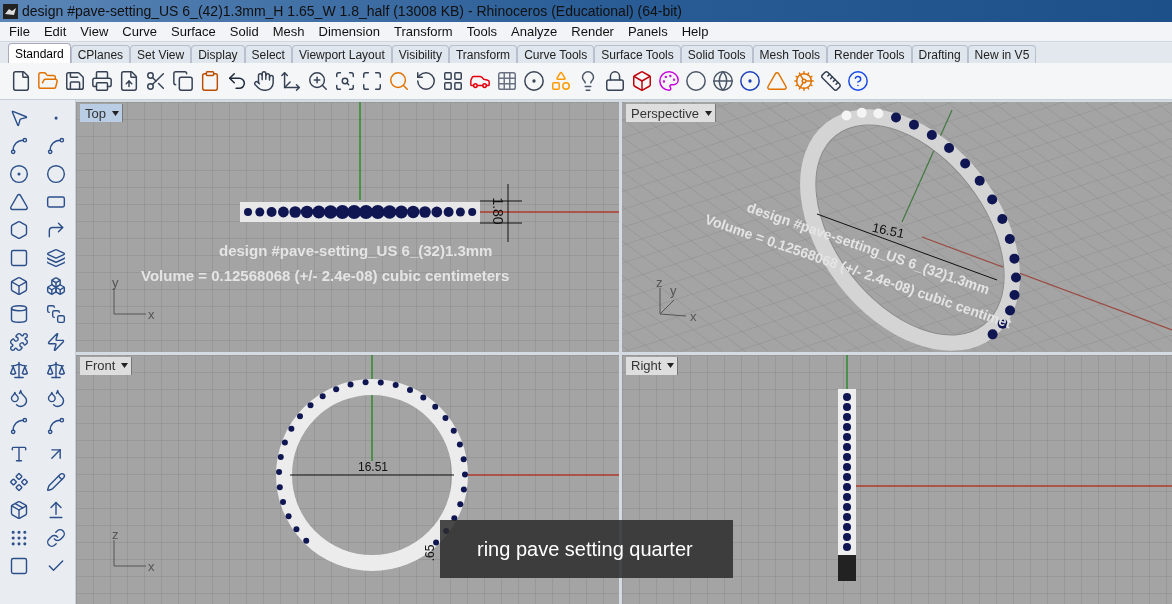 The image size is (1172, 604). What do you see at coordinates (268, 54) in the screenshot?
I see `toolbar-tab: Select` at bounding box center [268, 54].